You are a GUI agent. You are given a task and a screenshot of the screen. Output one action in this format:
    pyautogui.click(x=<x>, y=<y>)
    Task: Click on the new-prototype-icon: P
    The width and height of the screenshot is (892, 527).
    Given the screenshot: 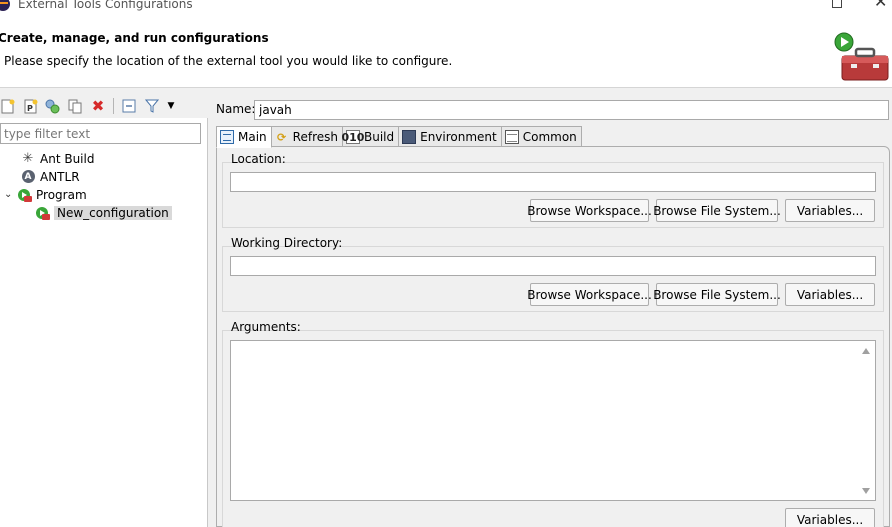 What is the action you would take?
    pyautogui.click(x=31, y=106)
    